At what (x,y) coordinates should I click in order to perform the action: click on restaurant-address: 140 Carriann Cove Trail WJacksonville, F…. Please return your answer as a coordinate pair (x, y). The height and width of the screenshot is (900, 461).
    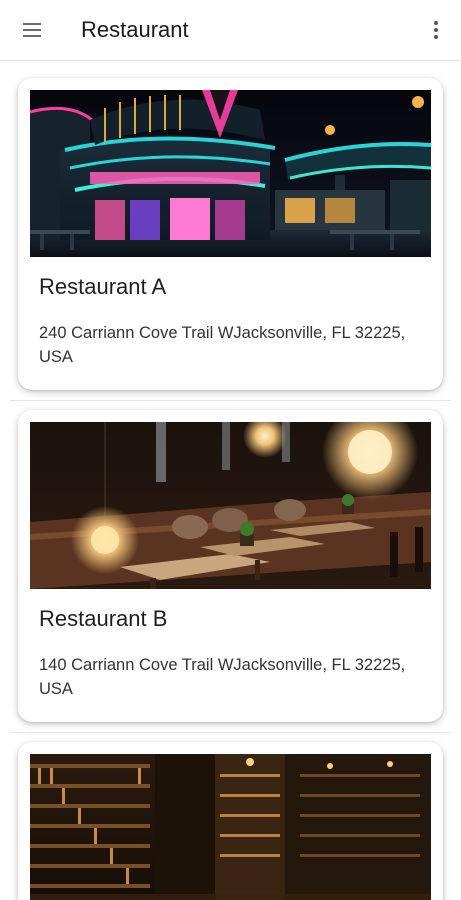
    Looking at the image, I should click on (222, 677).